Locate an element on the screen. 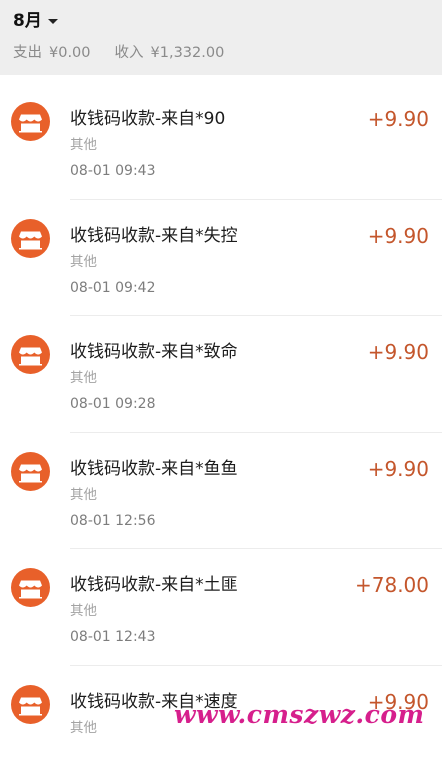  transaction-row: 收钱码收款-来自*致命 其他 08-01 09:28 +9.90 is located at coordinates (221, 374).